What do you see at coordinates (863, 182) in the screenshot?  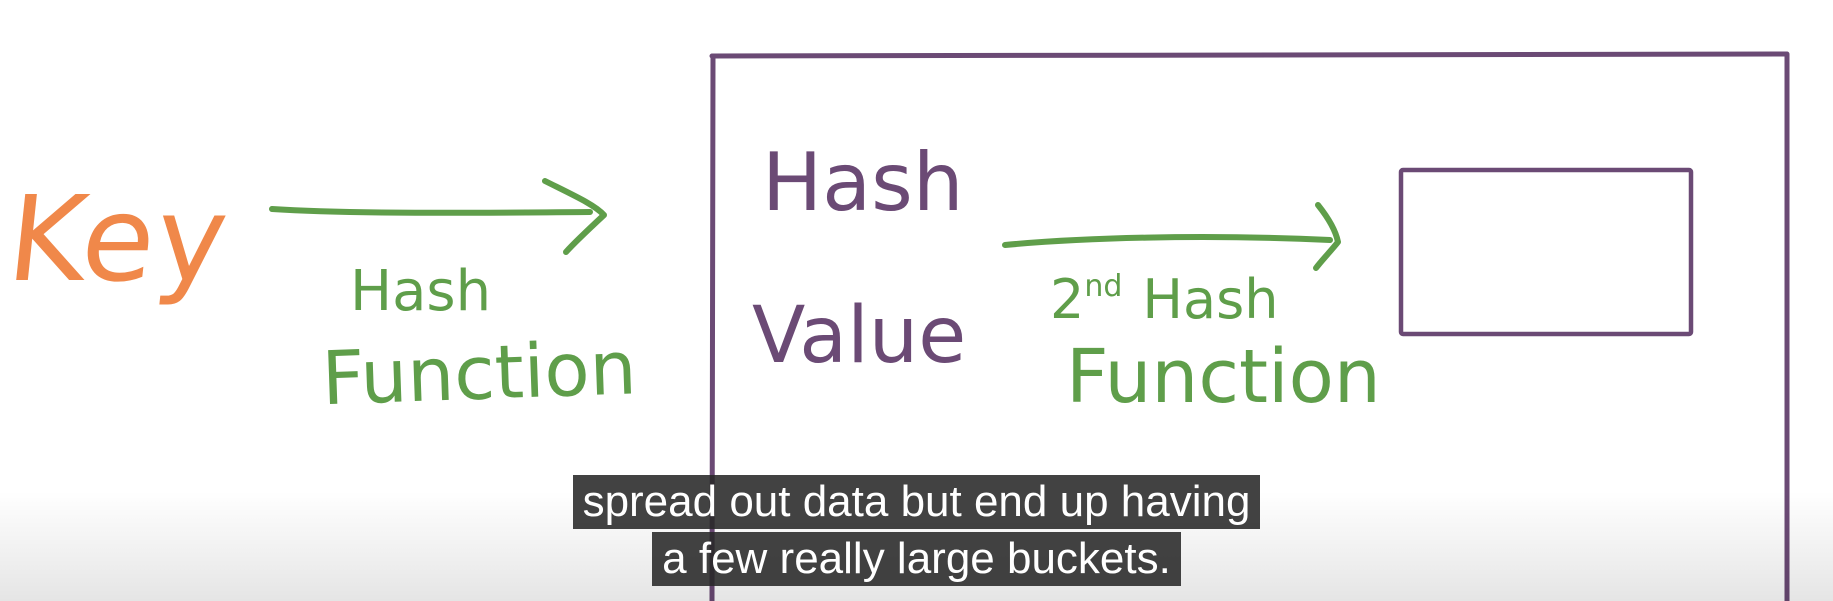 I see `hash-value-label-line1: Hash` at bounding box center [863, 182].